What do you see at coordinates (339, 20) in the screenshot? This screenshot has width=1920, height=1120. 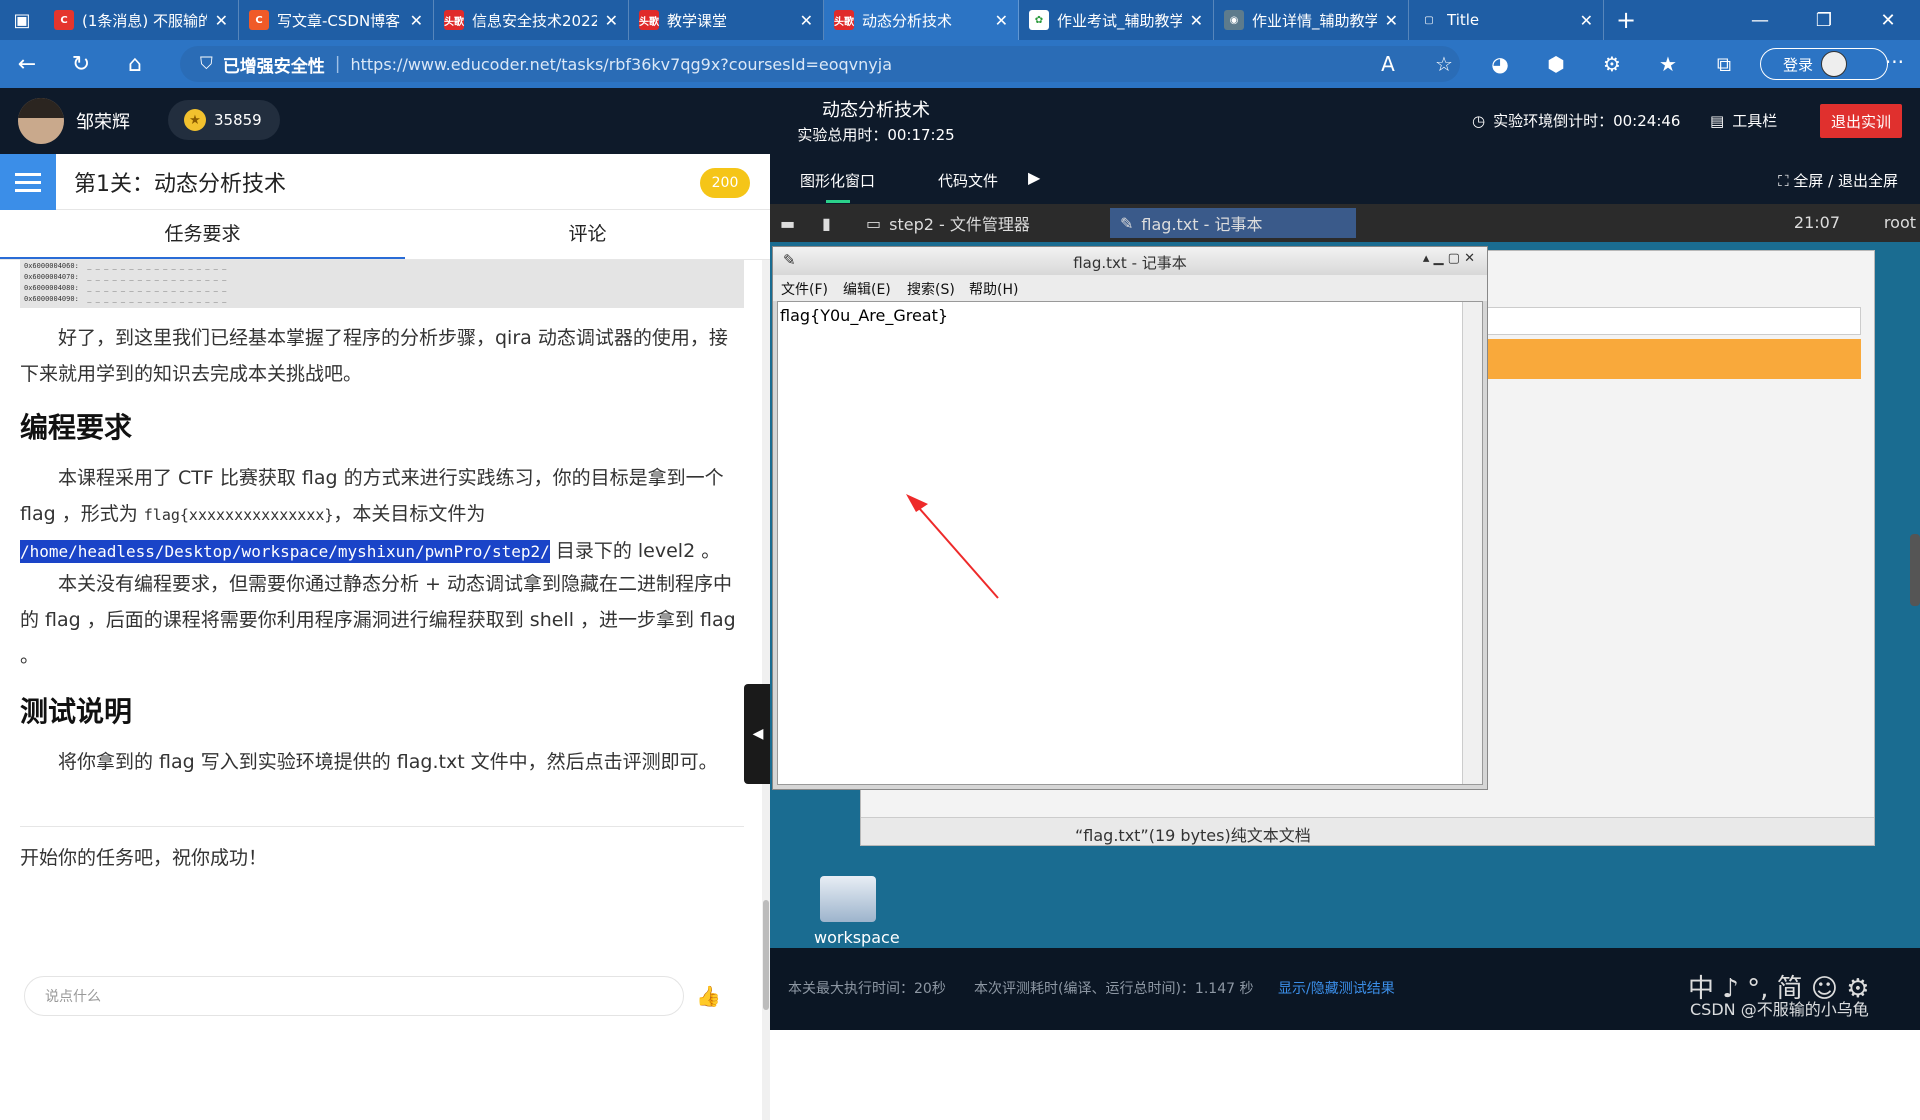 I see `tab-title: 写文章-CSDN博客` at bounding box center [339, 20].